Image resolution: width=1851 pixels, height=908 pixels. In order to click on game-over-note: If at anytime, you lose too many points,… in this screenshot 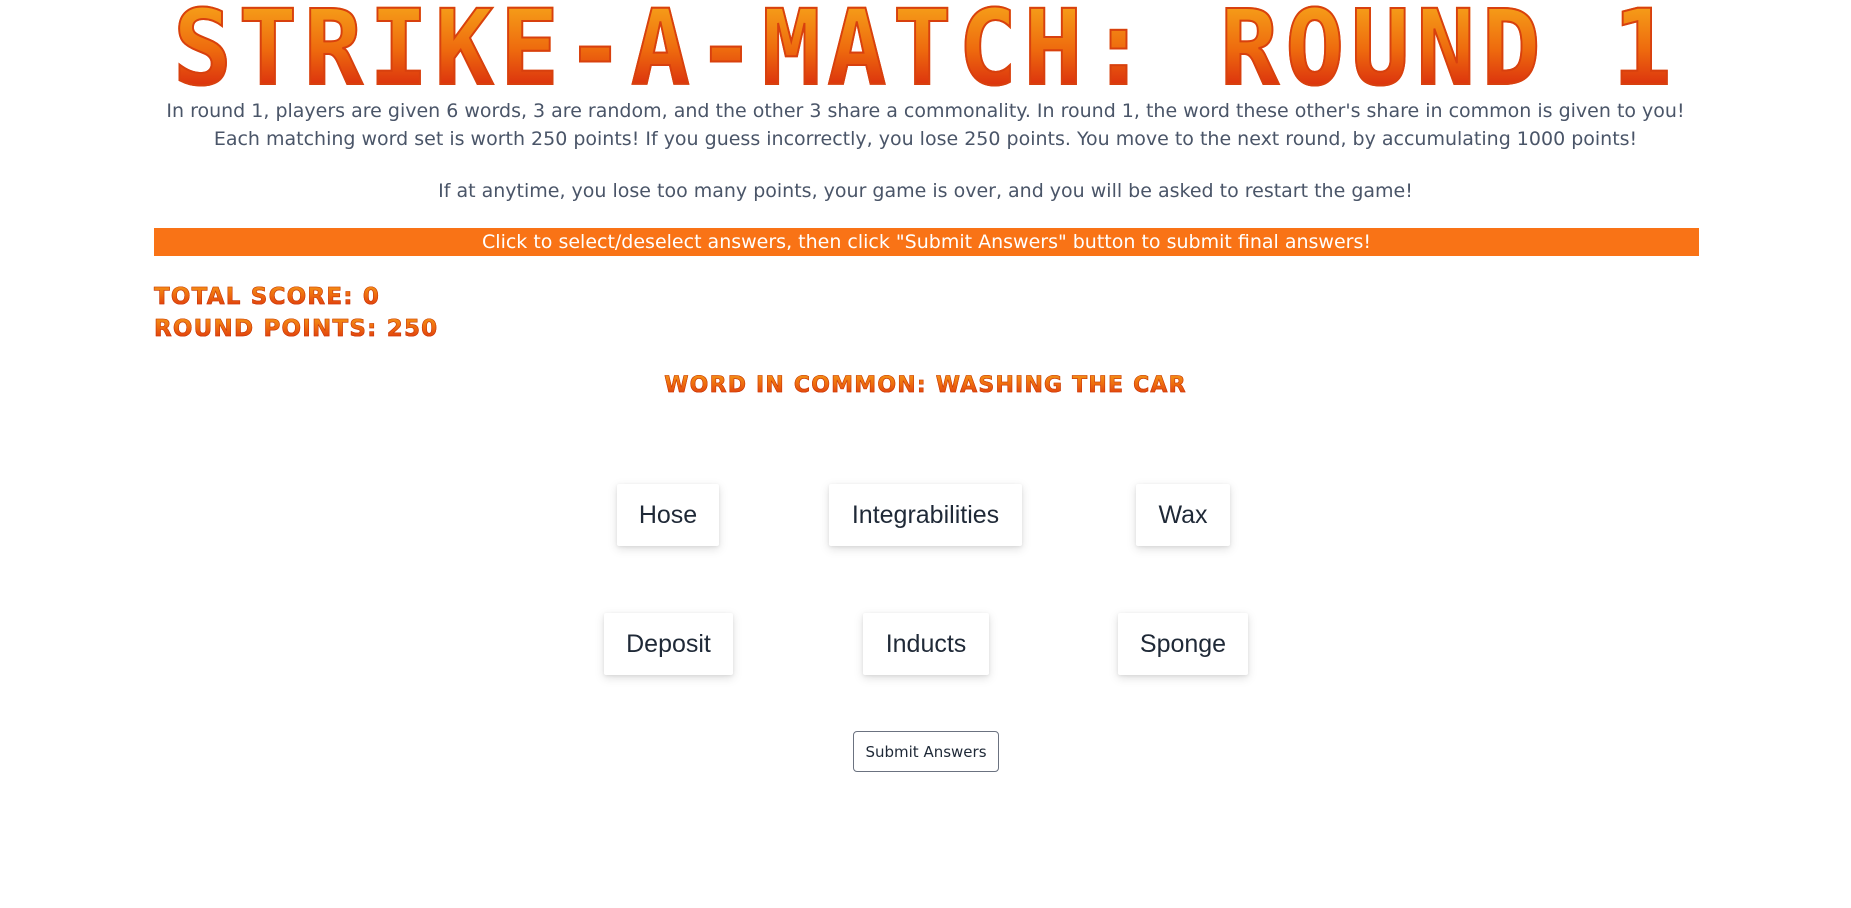, I will do `click(925, 191)`.